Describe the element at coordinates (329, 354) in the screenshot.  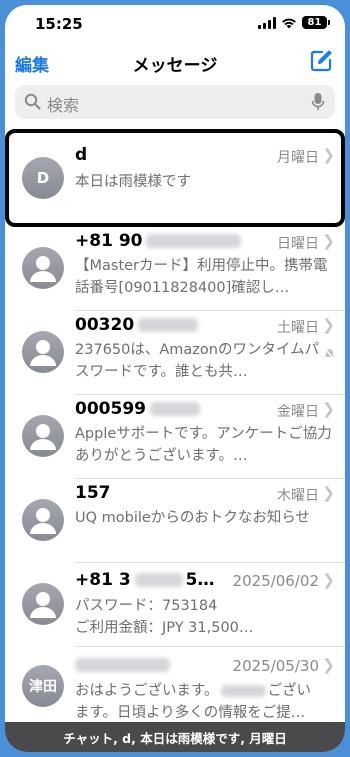
I see `bell-muted-icon` at that location.